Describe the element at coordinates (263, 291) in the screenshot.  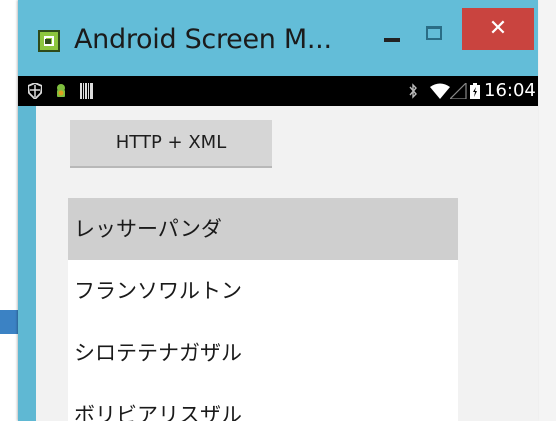
I see `list-item: フランソワルトン` at that location.